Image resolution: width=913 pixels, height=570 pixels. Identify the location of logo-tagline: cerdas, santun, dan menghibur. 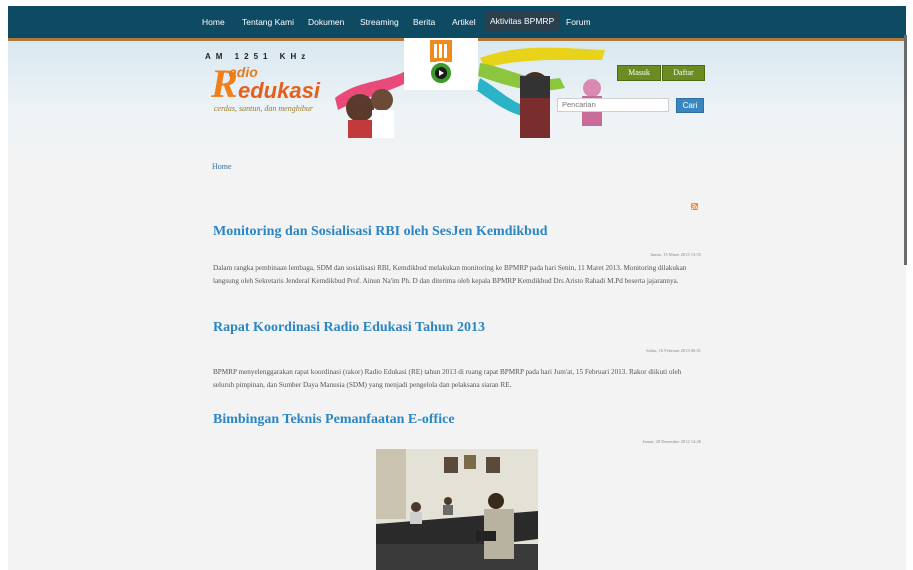
(264, 108).